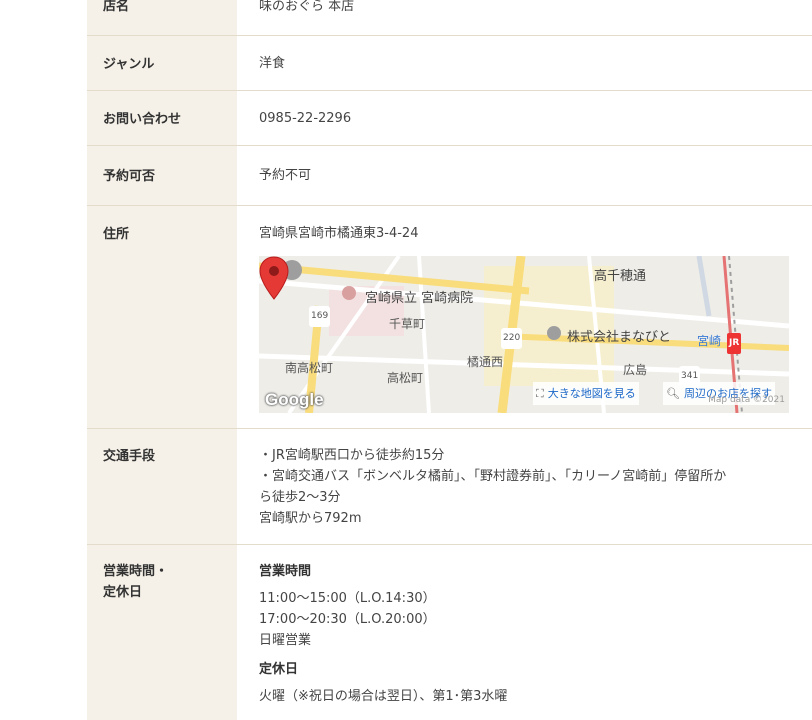 This screenshot has height=720, width=812. I want to click on map-label-hiroshima: 広島, so click(635, 370).